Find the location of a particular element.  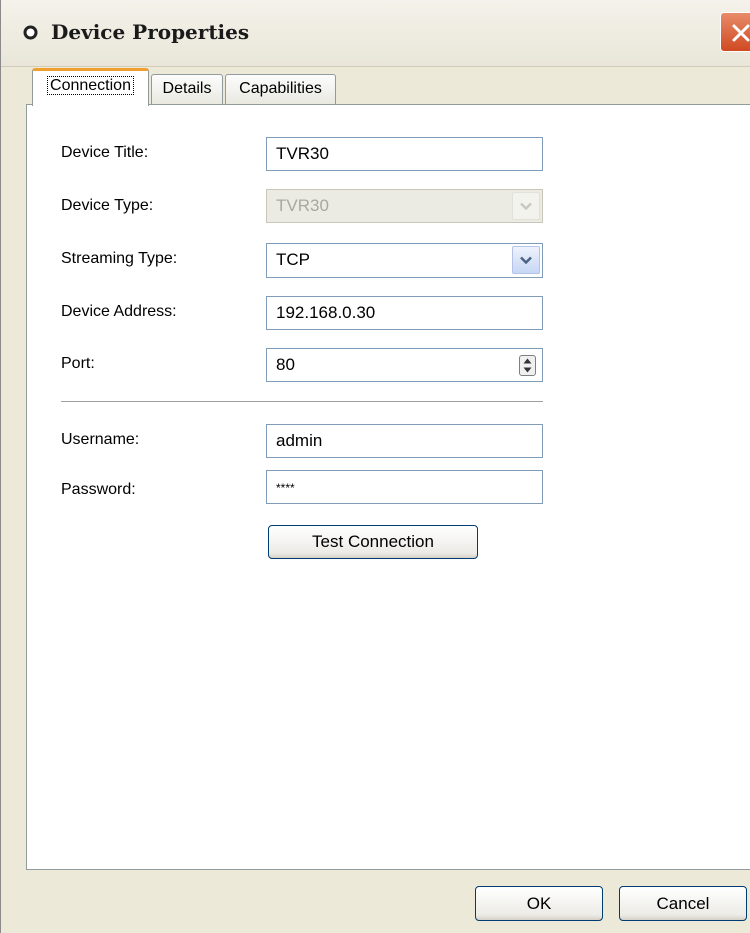

tab-label: Connection is located at coordinates (90, 85).